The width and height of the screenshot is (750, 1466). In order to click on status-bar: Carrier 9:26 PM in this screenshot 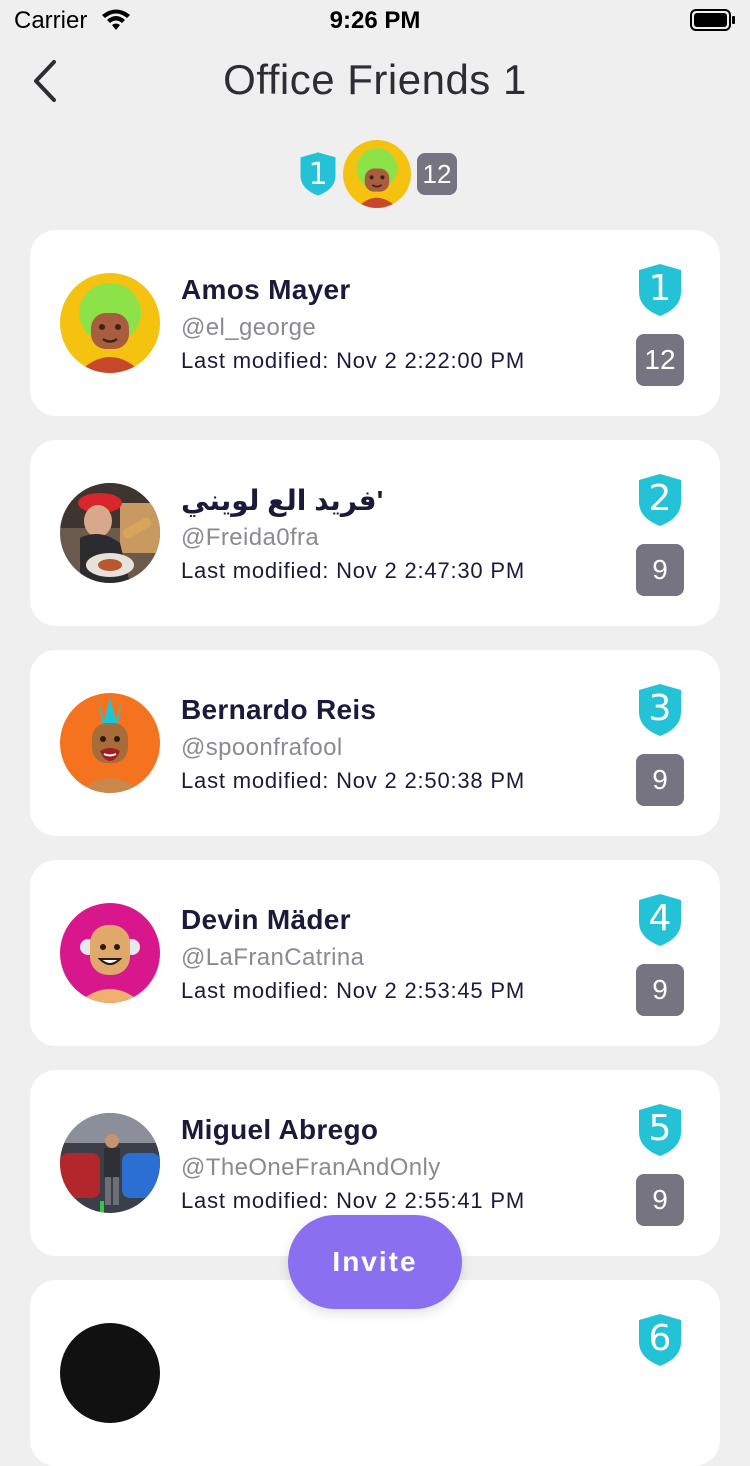, I will do `click(375, 20)`.